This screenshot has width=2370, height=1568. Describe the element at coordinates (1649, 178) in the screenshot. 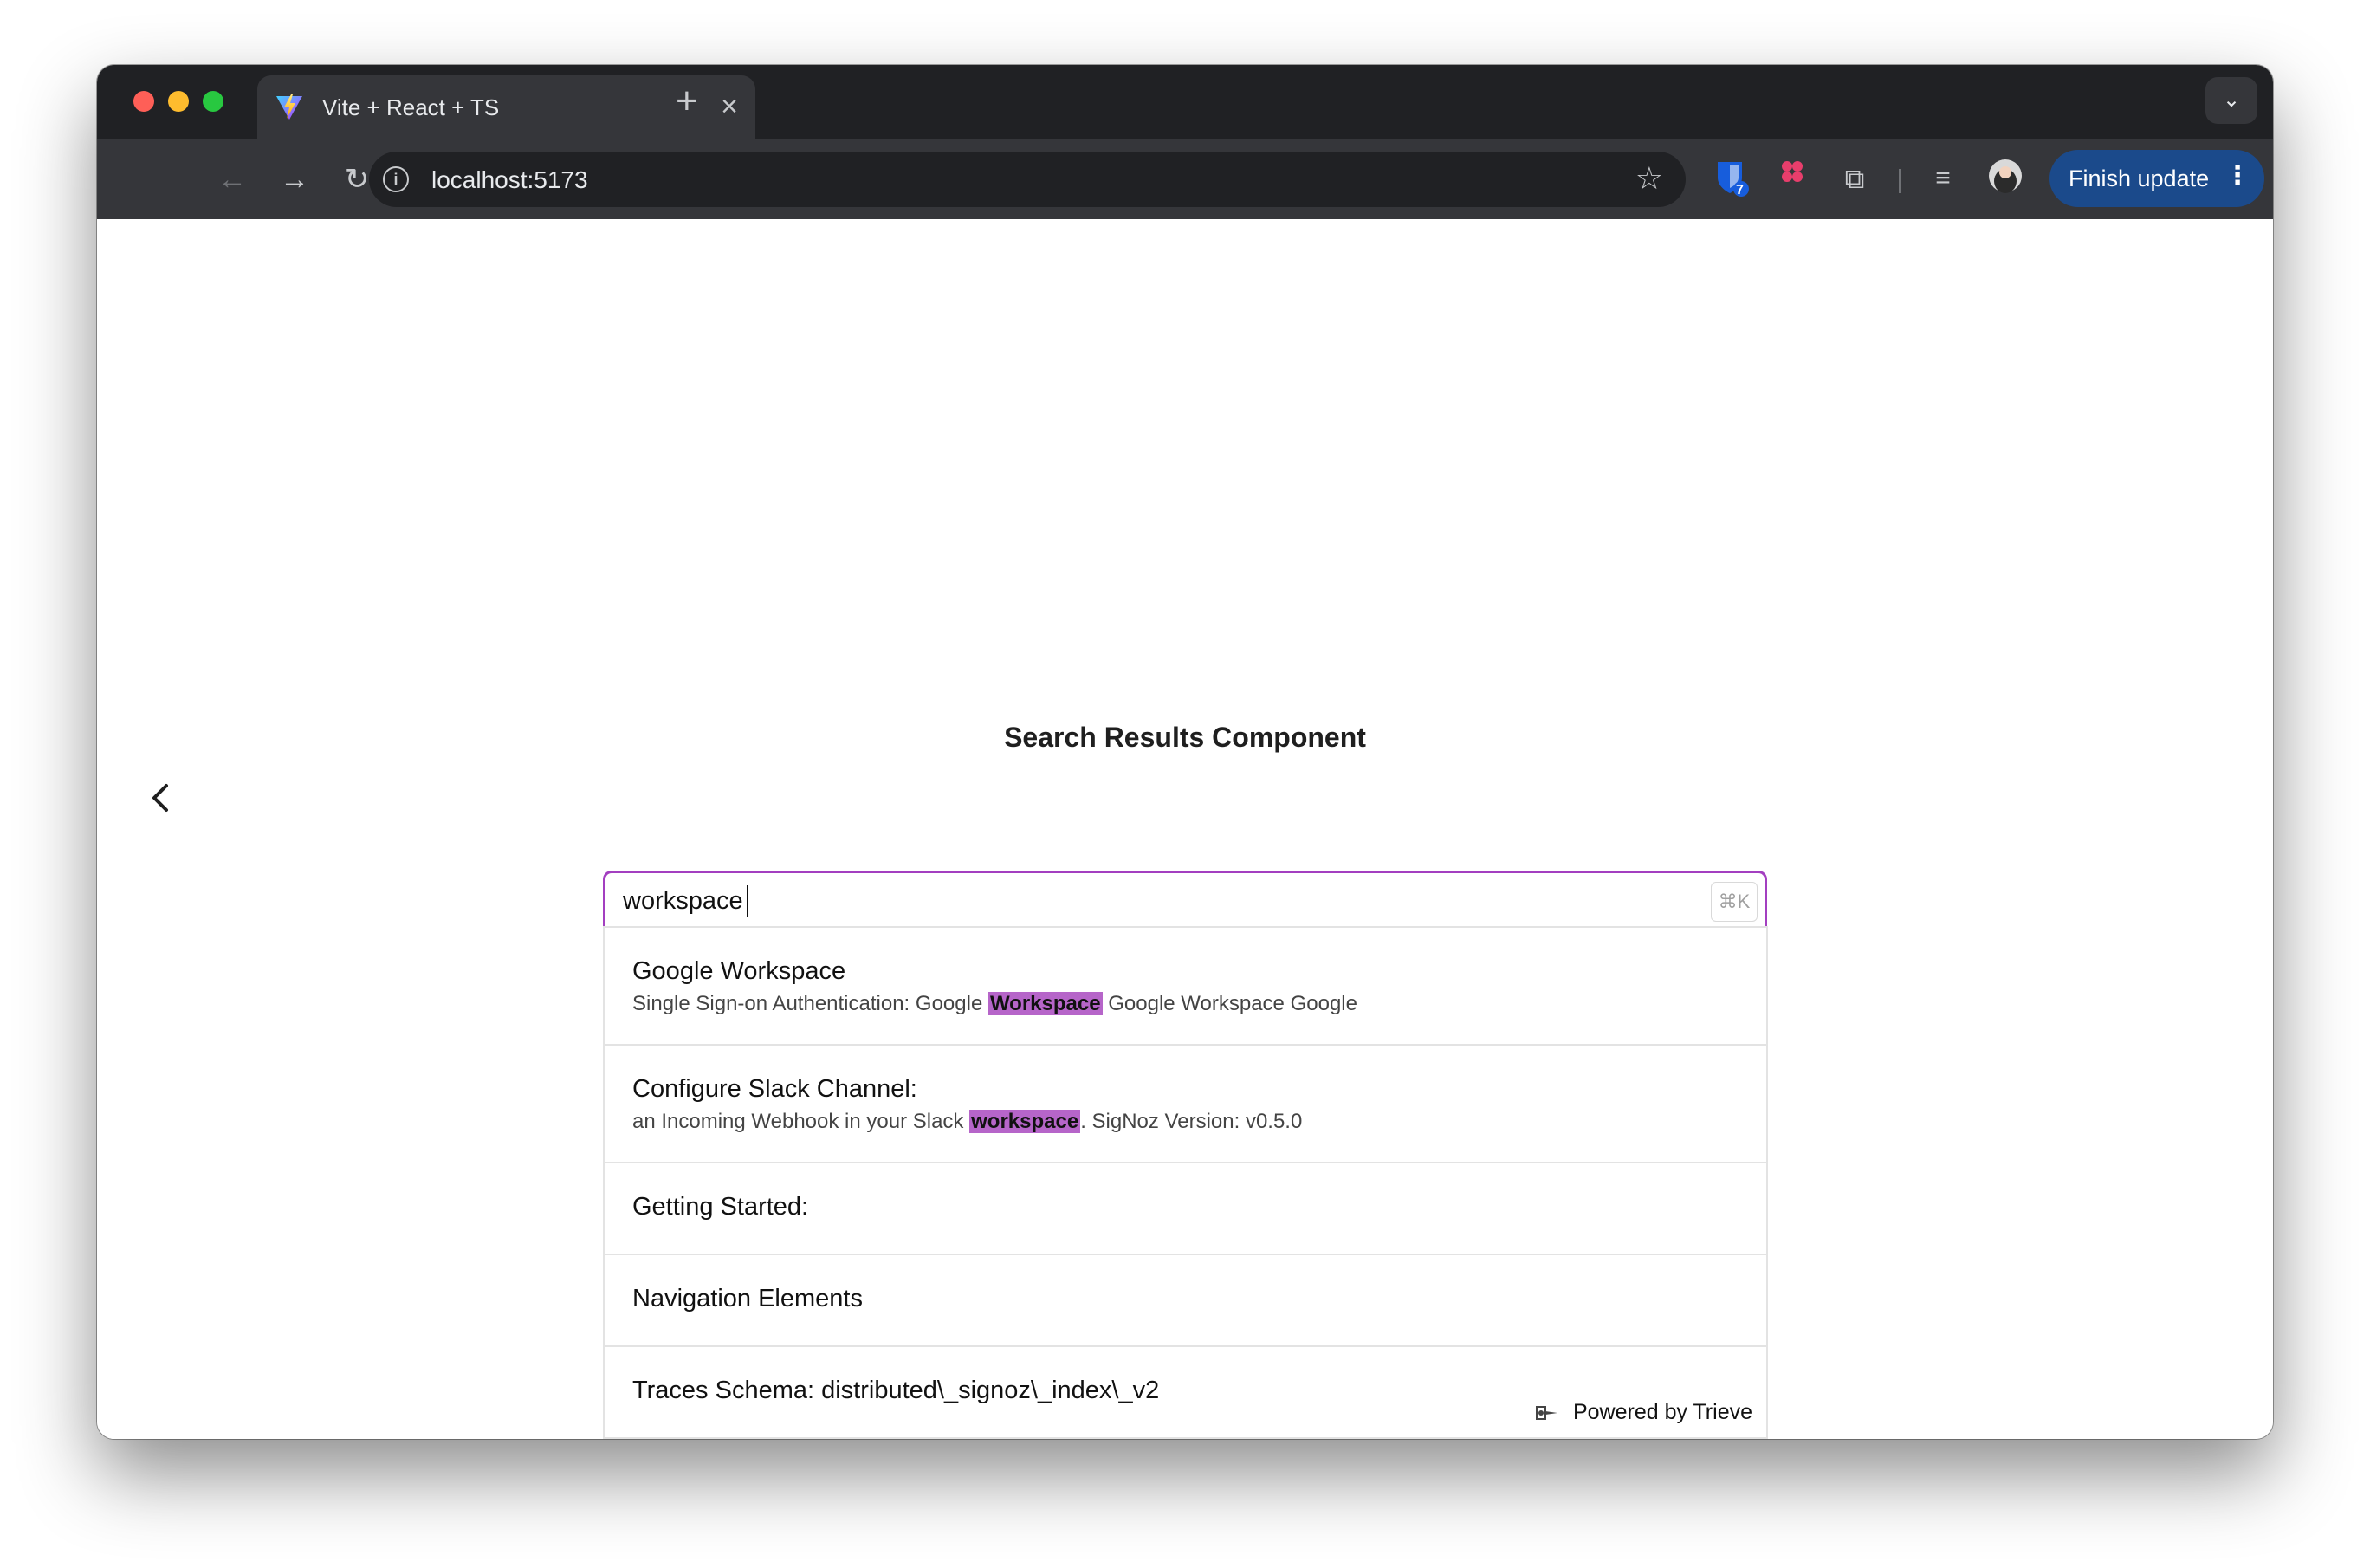

I see `bookmark-star-icon: ☆` at that location.